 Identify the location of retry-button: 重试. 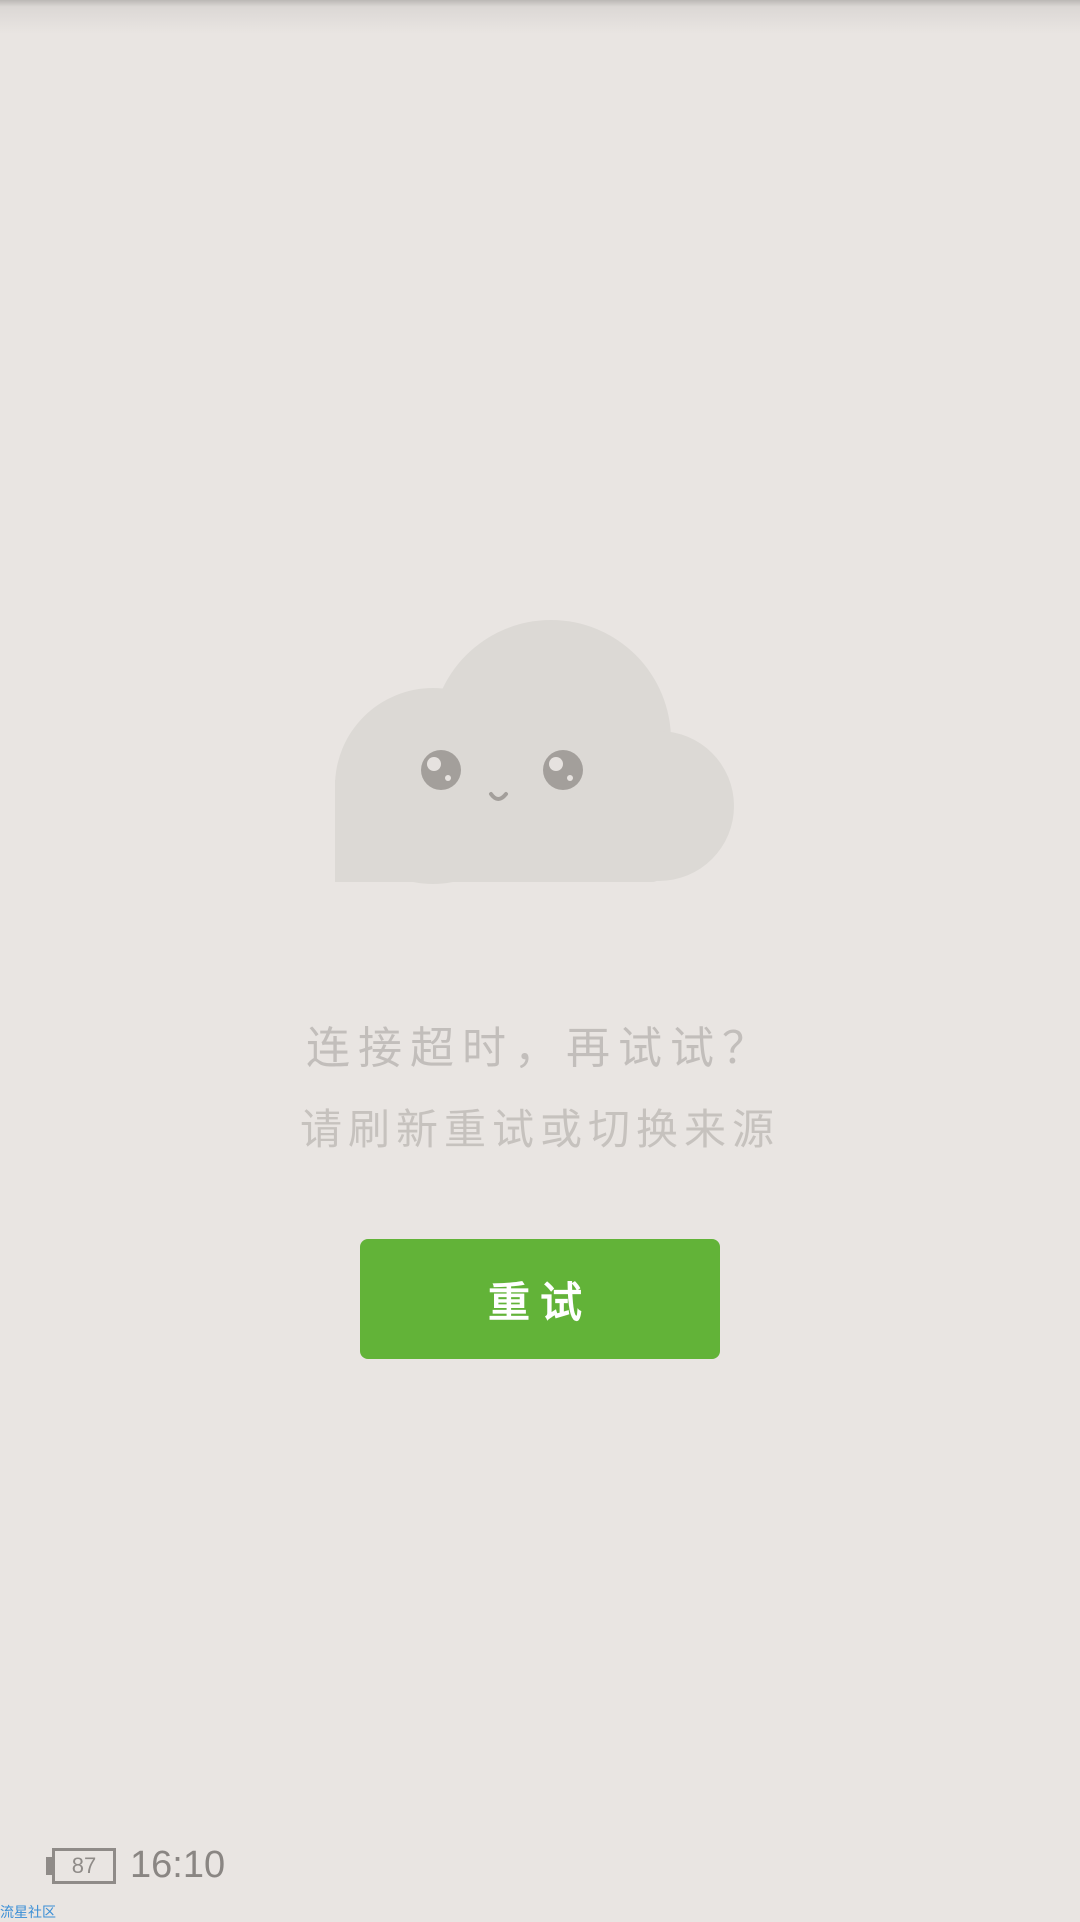
(540, 1299).